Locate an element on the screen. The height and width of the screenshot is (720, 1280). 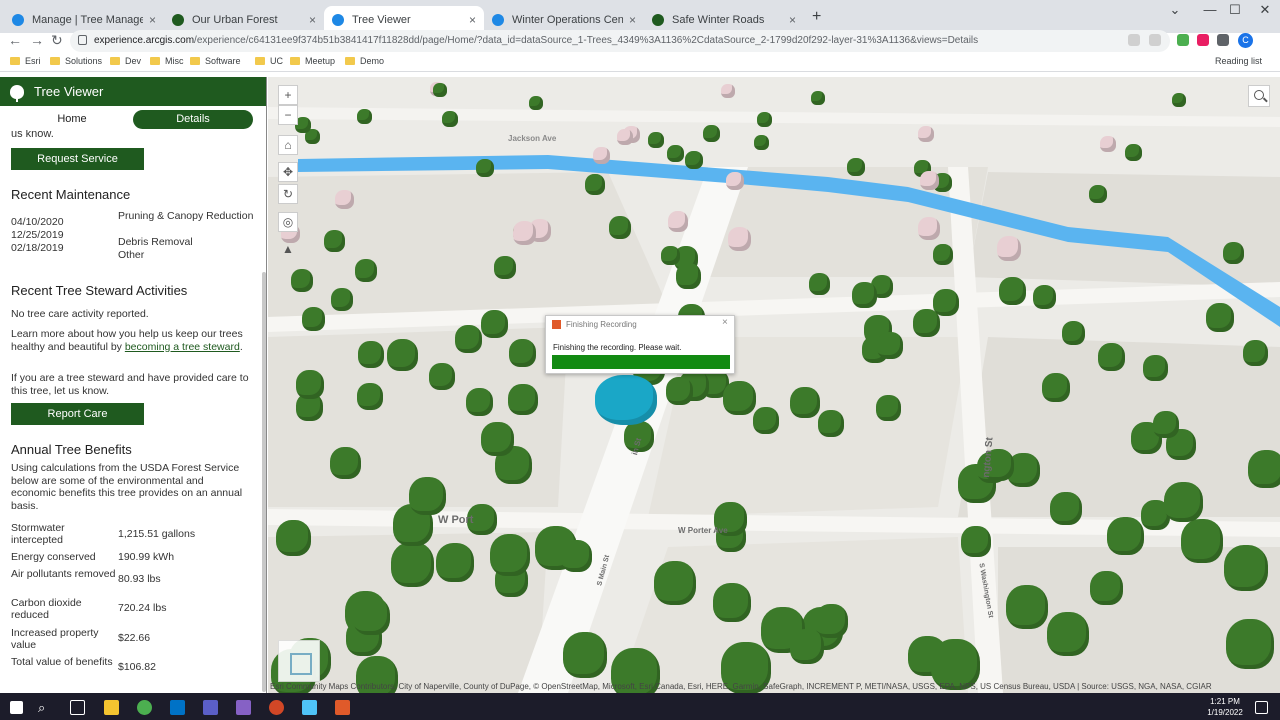
visual-studio-icon is located at coordinates (243, 707).